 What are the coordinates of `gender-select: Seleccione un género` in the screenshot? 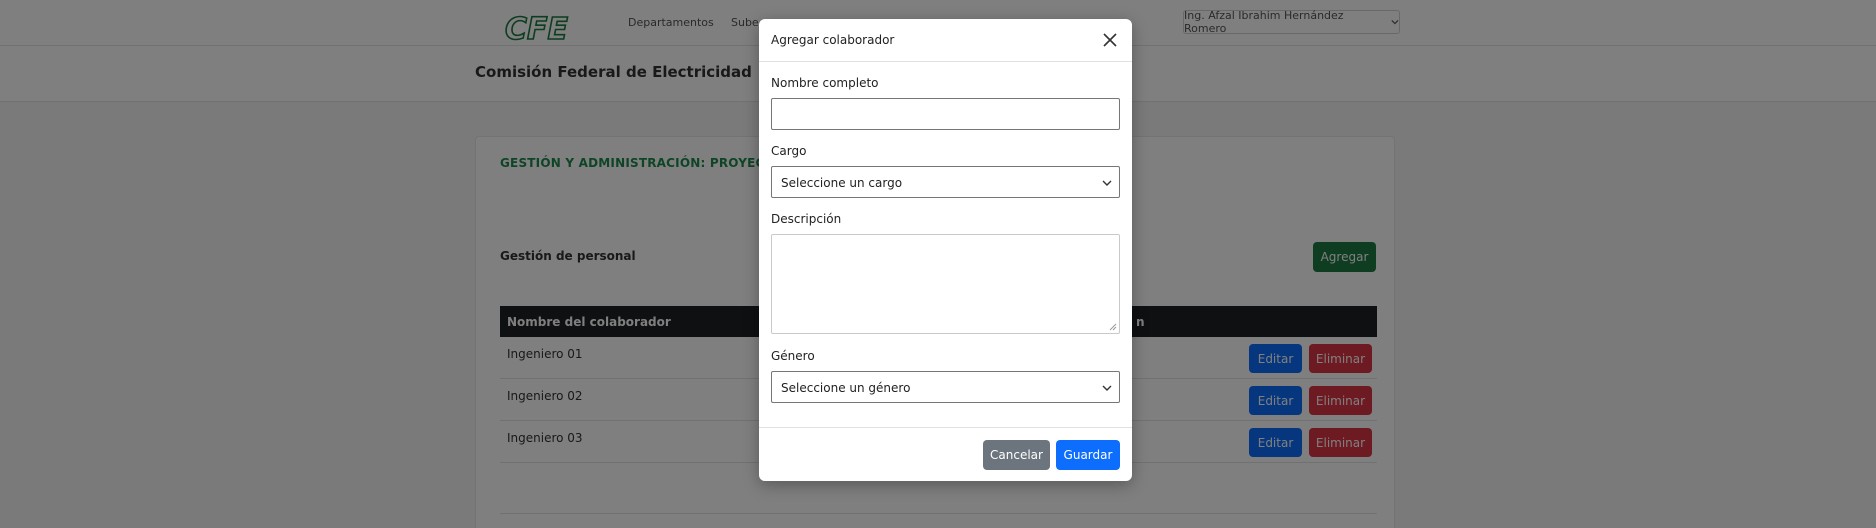 It's located at (945, 387).